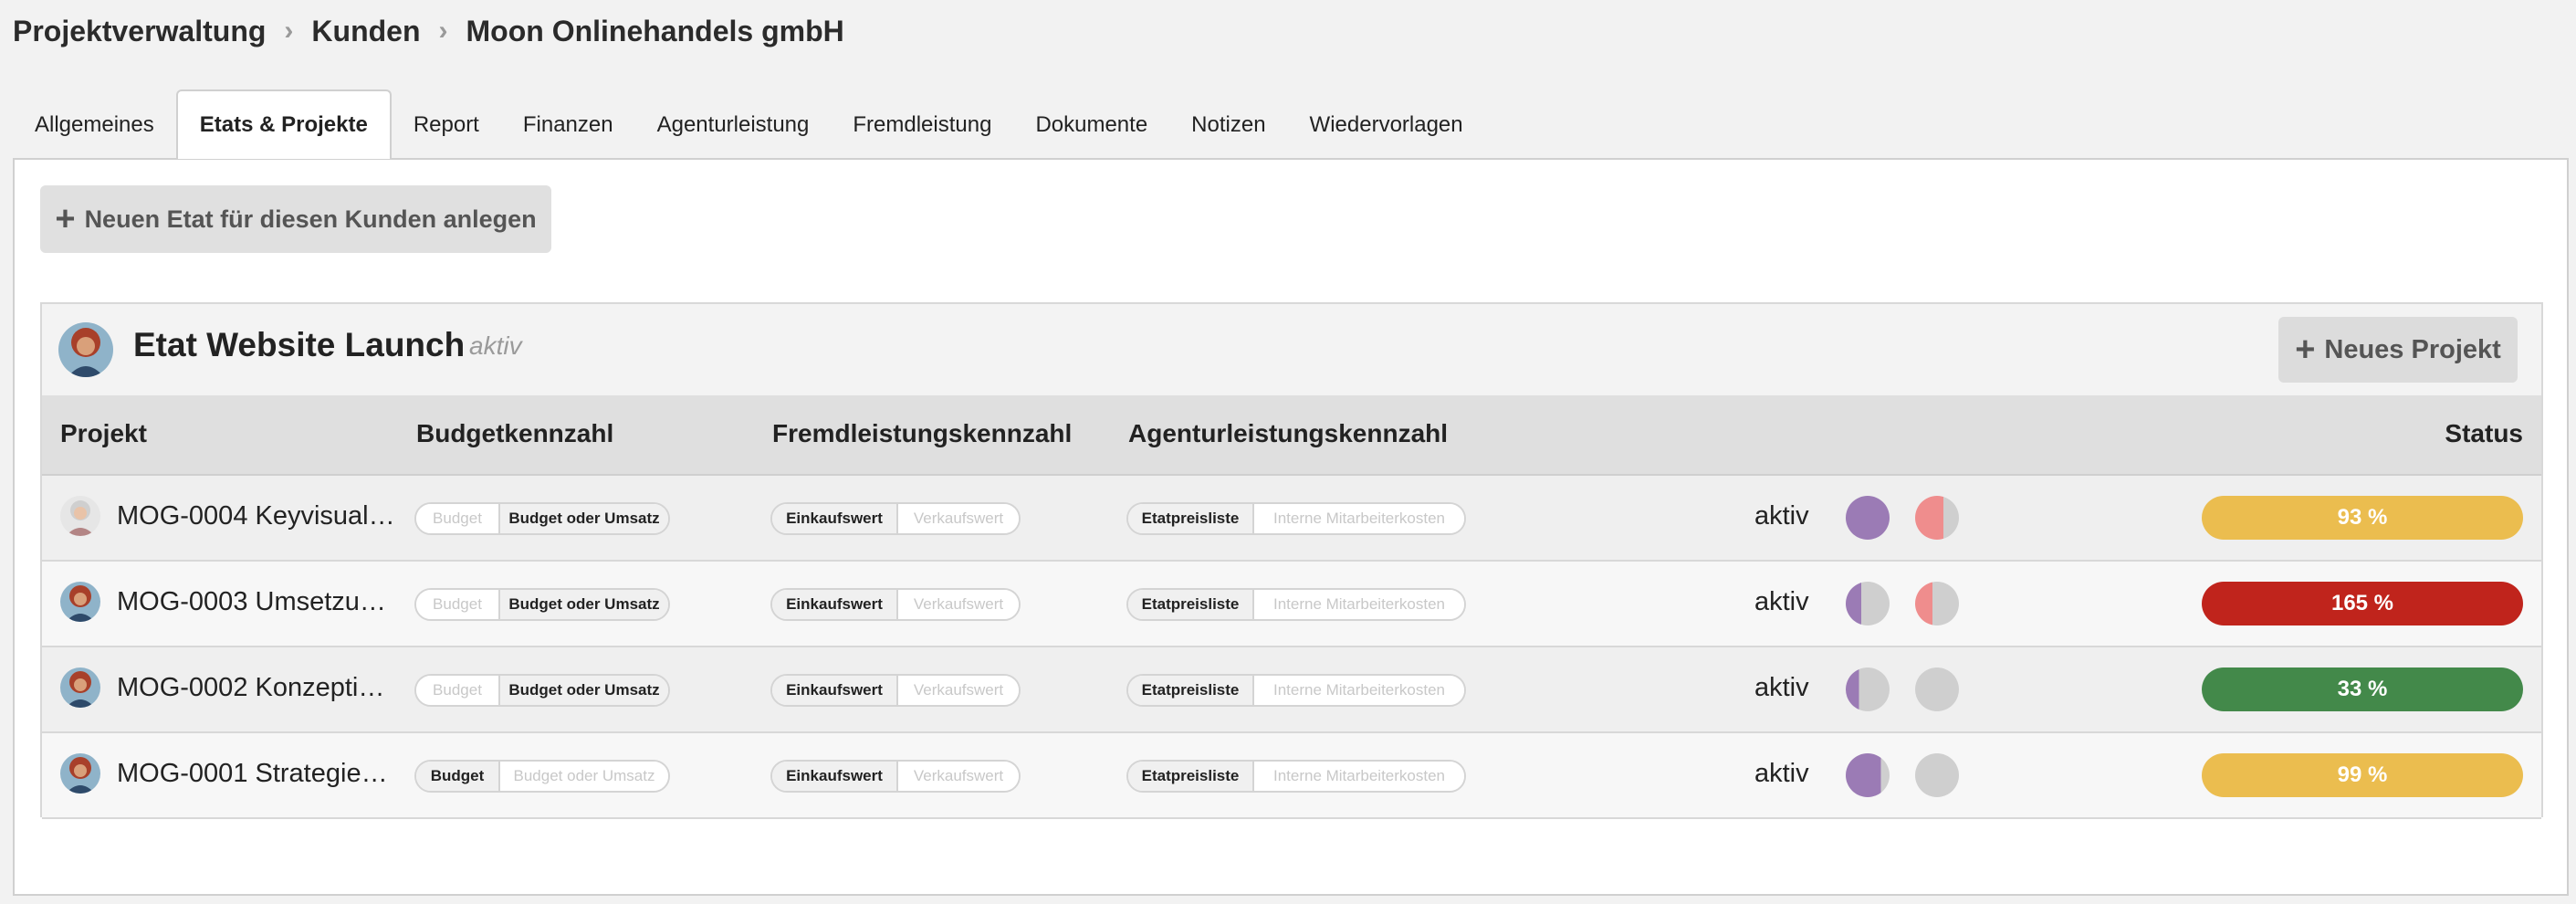 The width and height of the screenshot is (2576, 904). Describe the element at coordinates (283, 124) in the screenshot. I see `tab-etats-projekte: Etats & Projekte` at that location.